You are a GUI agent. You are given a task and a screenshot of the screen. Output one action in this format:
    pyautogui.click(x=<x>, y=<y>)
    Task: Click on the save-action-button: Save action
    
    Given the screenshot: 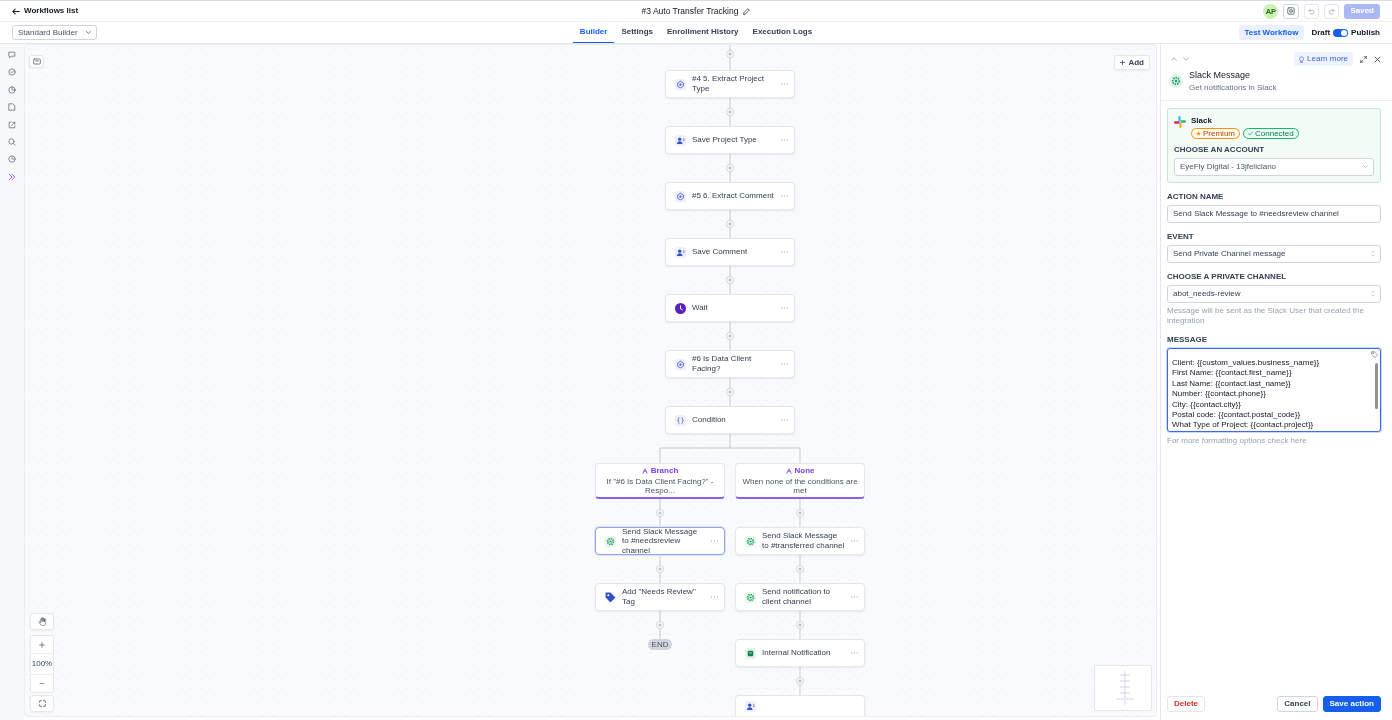 What is the action you would take?
    pyautogui.click(x=1351, y=704)
    